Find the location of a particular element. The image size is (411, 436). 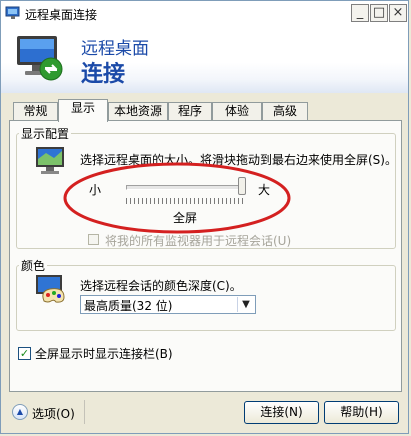

window-title: 远程桌面连接 is located at coordinates (61, 15).